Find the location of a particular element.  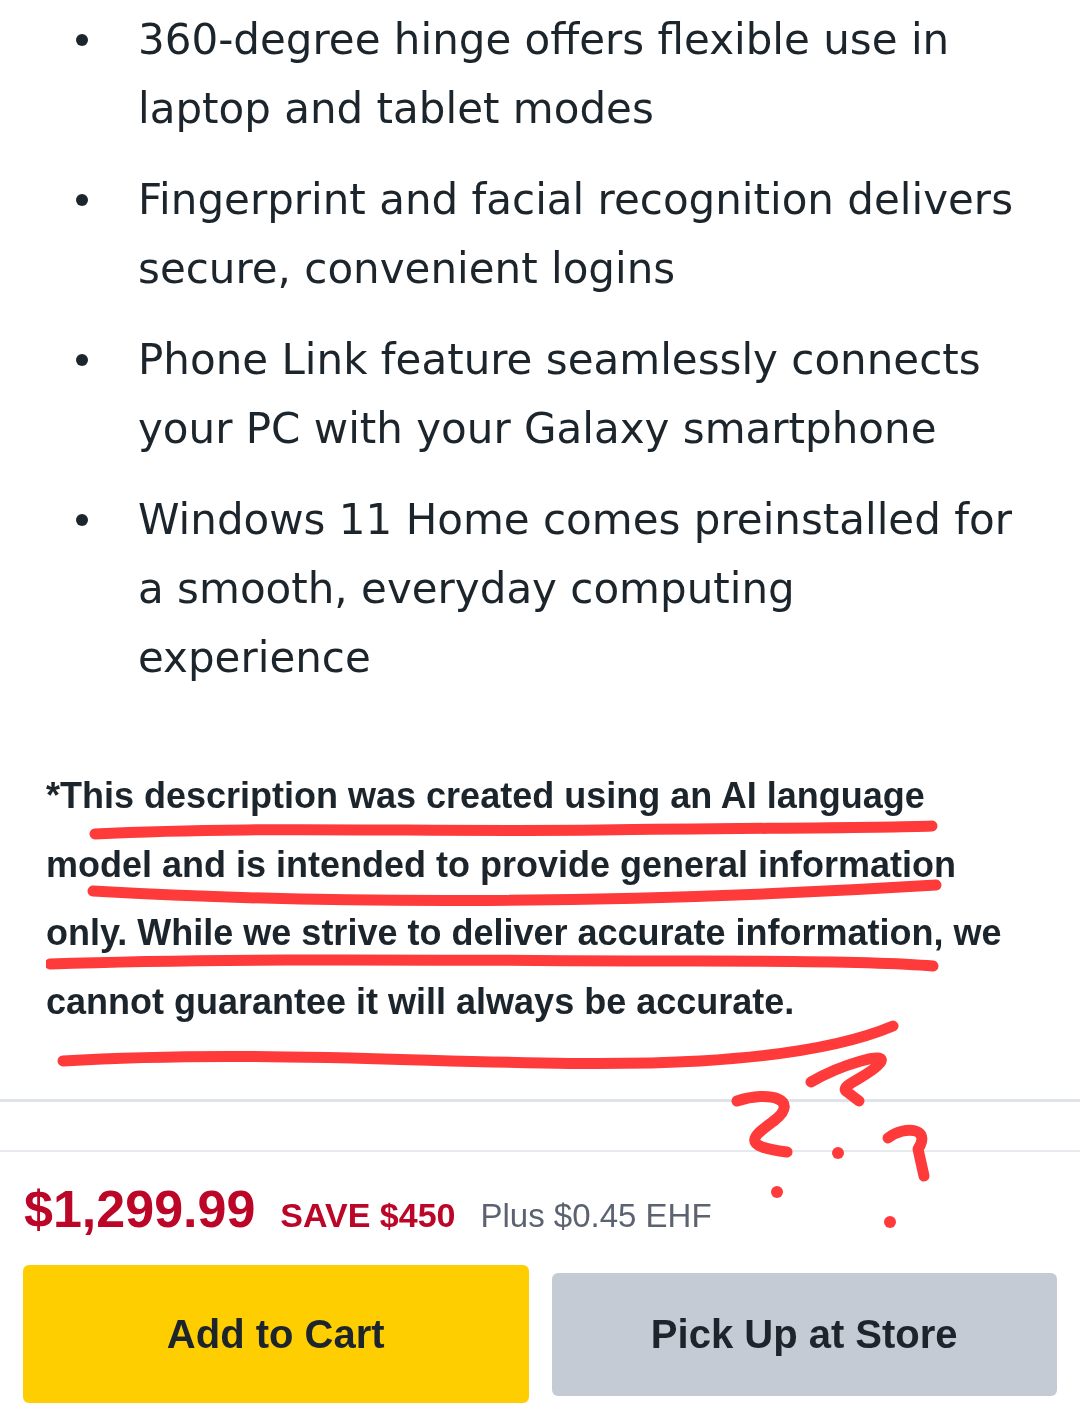

price-text: $1,299.99 is located at coordinates (140, 1209).